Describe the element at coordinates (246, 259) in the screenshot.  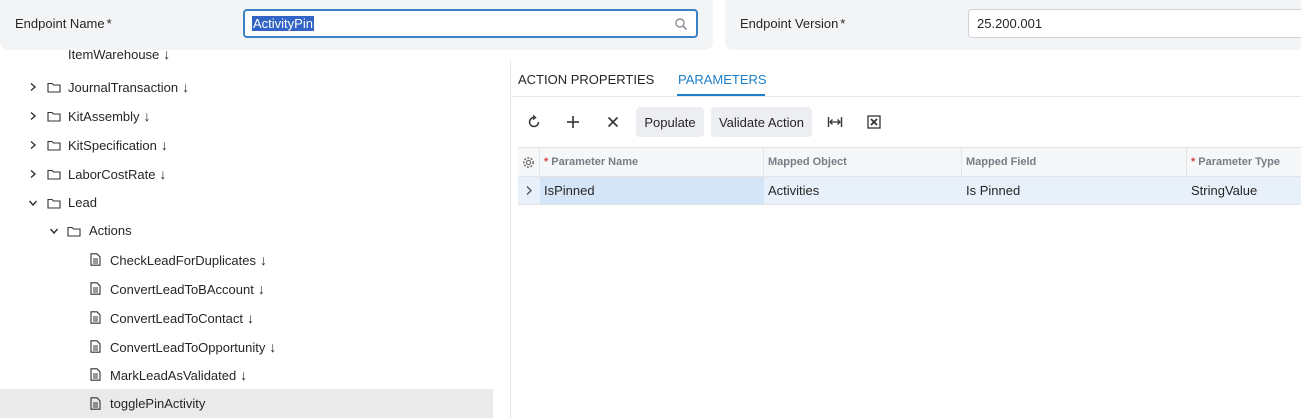
I see `tree-node-checkleadforduplicates: CheckLeadForDuplicates ↓` at that location.